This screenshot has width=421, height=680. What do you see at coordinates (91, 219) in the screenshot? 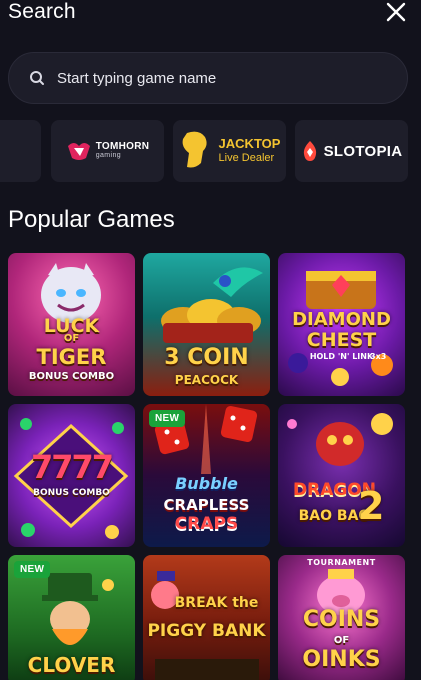
I see `section-title-popular-games: Popular Games` at bounding box center [91, 219].